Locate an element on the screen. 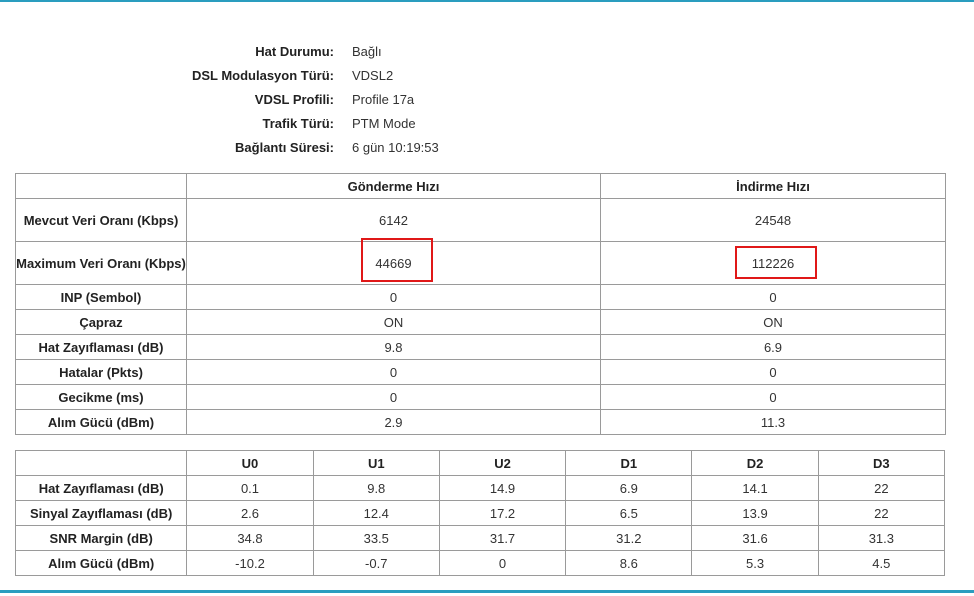  status-row-vdsl-profile: VDSL Profili: Profile 17a is located at coordinates (300, 100).